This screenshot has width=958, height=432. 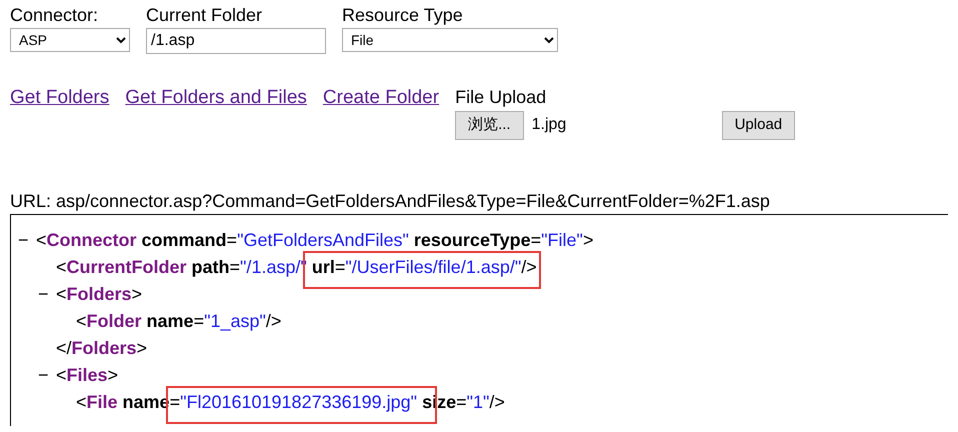 What do you see at coordinates (99, 294) in the screenshot?
I see `xml-line: <Folders>` at bounding box center [99, 294].